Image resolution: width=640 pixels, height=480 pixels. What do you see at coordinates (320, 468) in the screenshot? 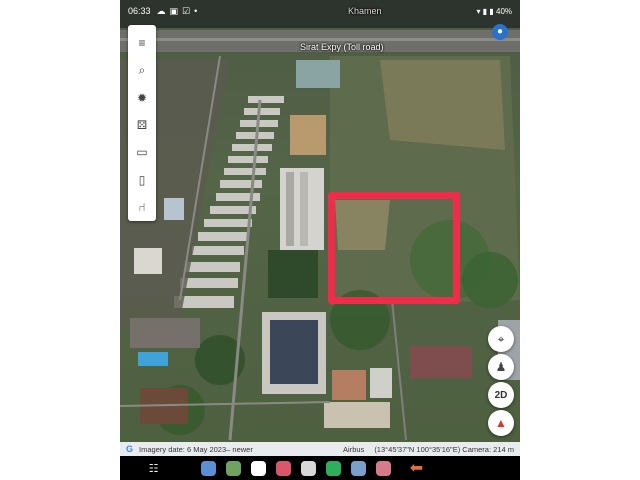
I see `app-dock: ☷ ⬅` at bounding box center [320, 468].